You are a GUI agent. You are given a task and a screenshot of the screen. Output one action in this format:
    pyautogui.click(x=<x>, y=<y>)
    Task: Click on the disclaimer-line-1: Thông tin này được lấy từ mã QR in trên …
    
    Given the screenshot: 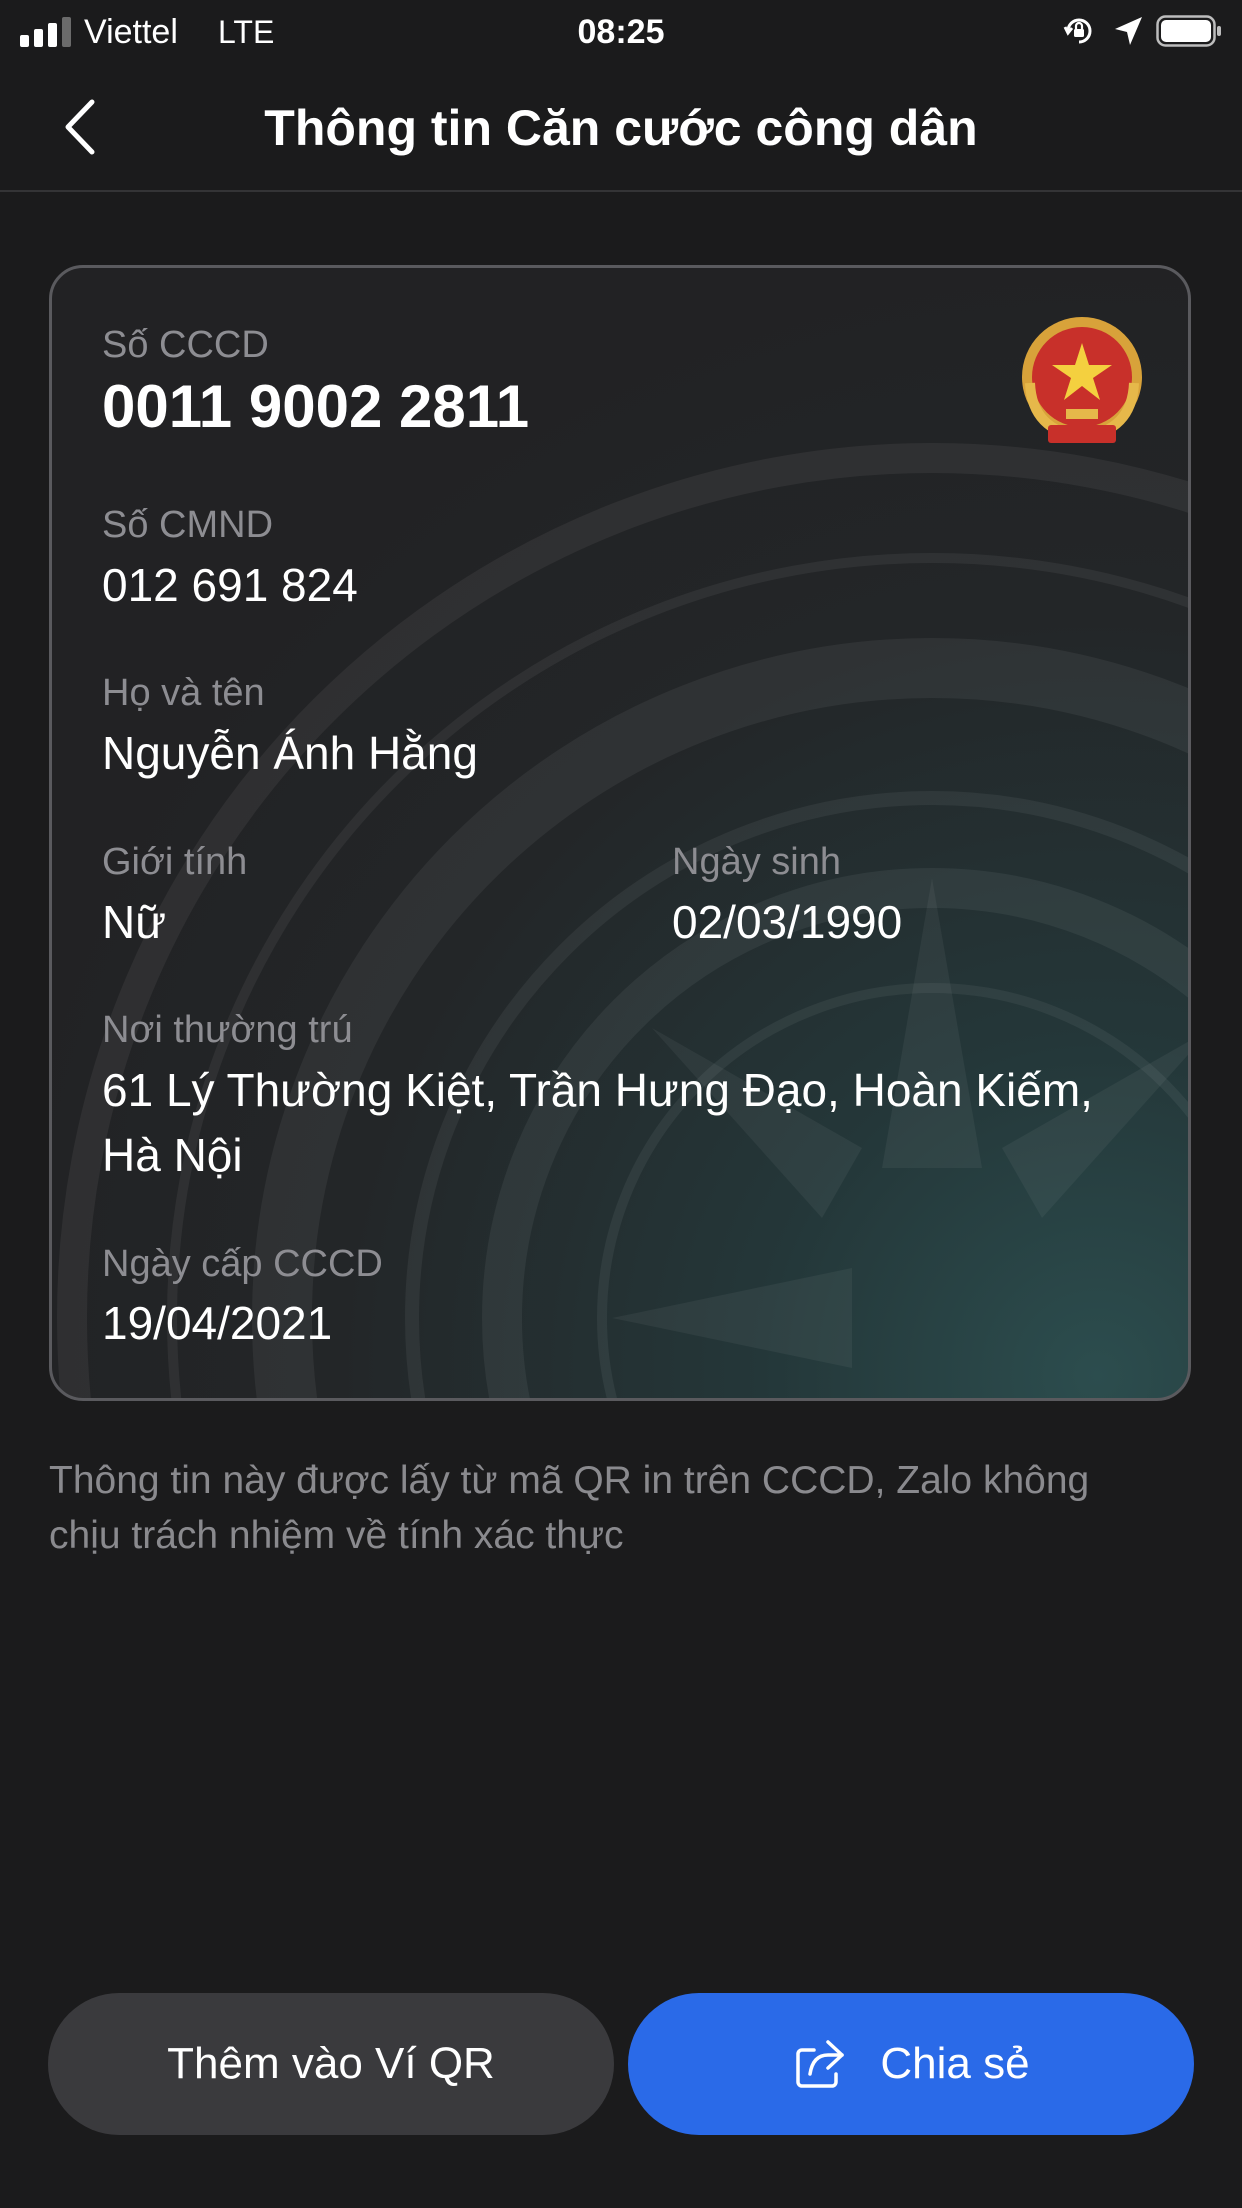 What is the action you would take?
    pyautogui.click(x=569, y=1480)
    